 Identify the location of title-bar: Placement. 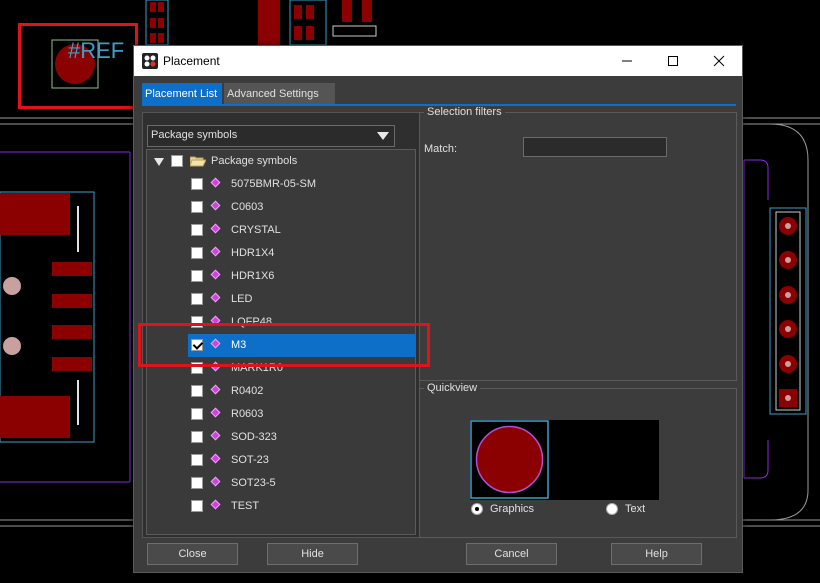
(438, 61).